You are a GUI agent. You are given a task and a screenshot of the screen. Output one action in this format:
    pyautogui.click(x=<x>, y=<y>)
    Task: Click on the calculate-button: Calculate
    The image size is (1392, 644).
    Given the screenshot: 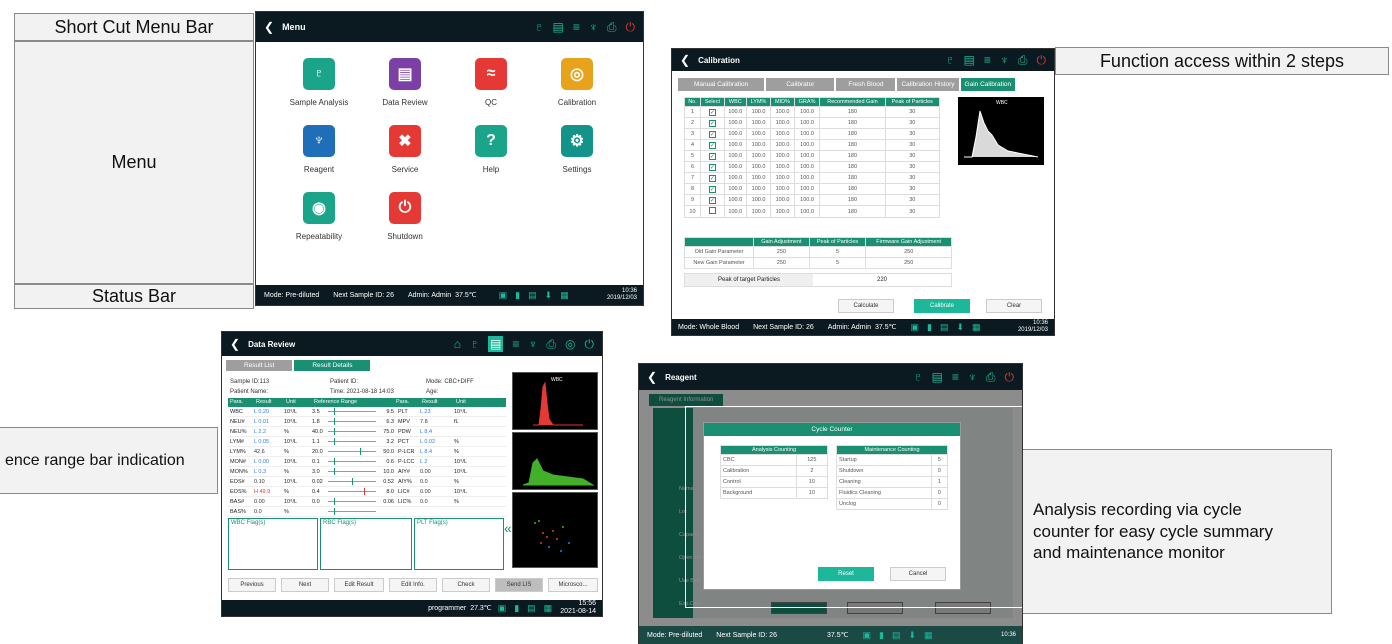 What is the action you would take?
    pyautogui.click(x=866, y=306)
    